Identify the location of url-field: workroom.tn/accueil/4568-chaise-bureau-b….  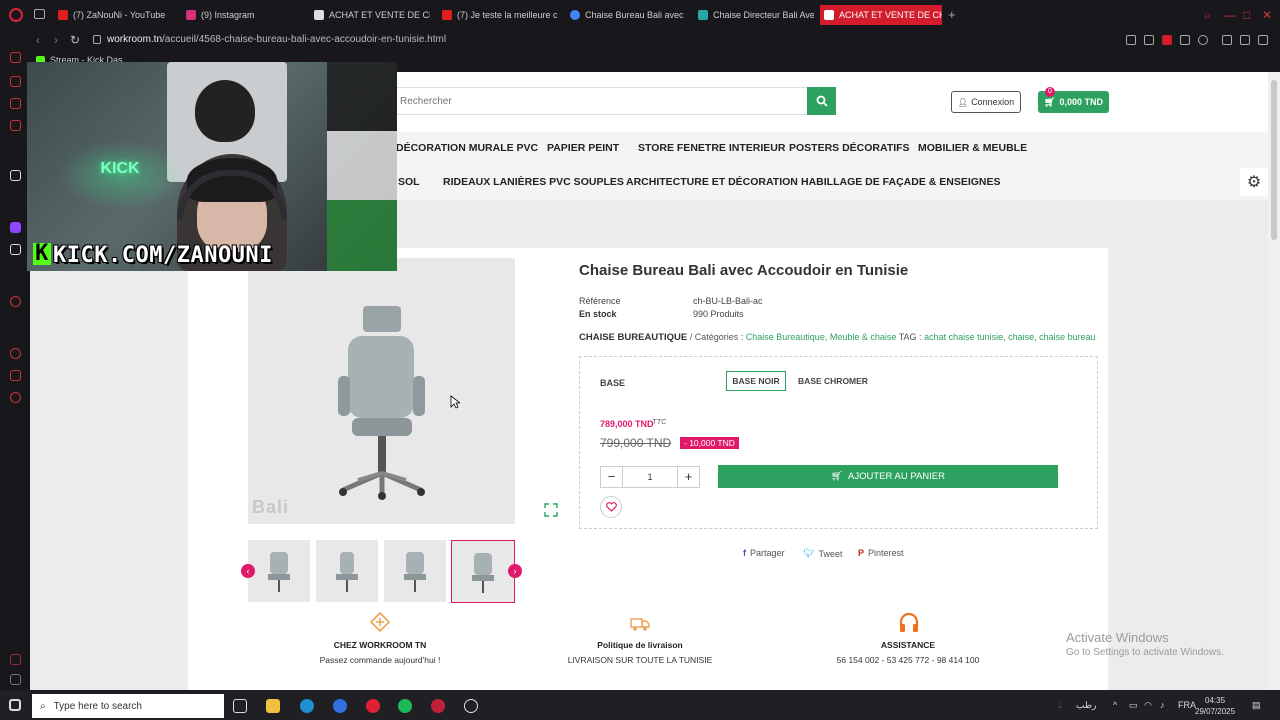
(269, 39).